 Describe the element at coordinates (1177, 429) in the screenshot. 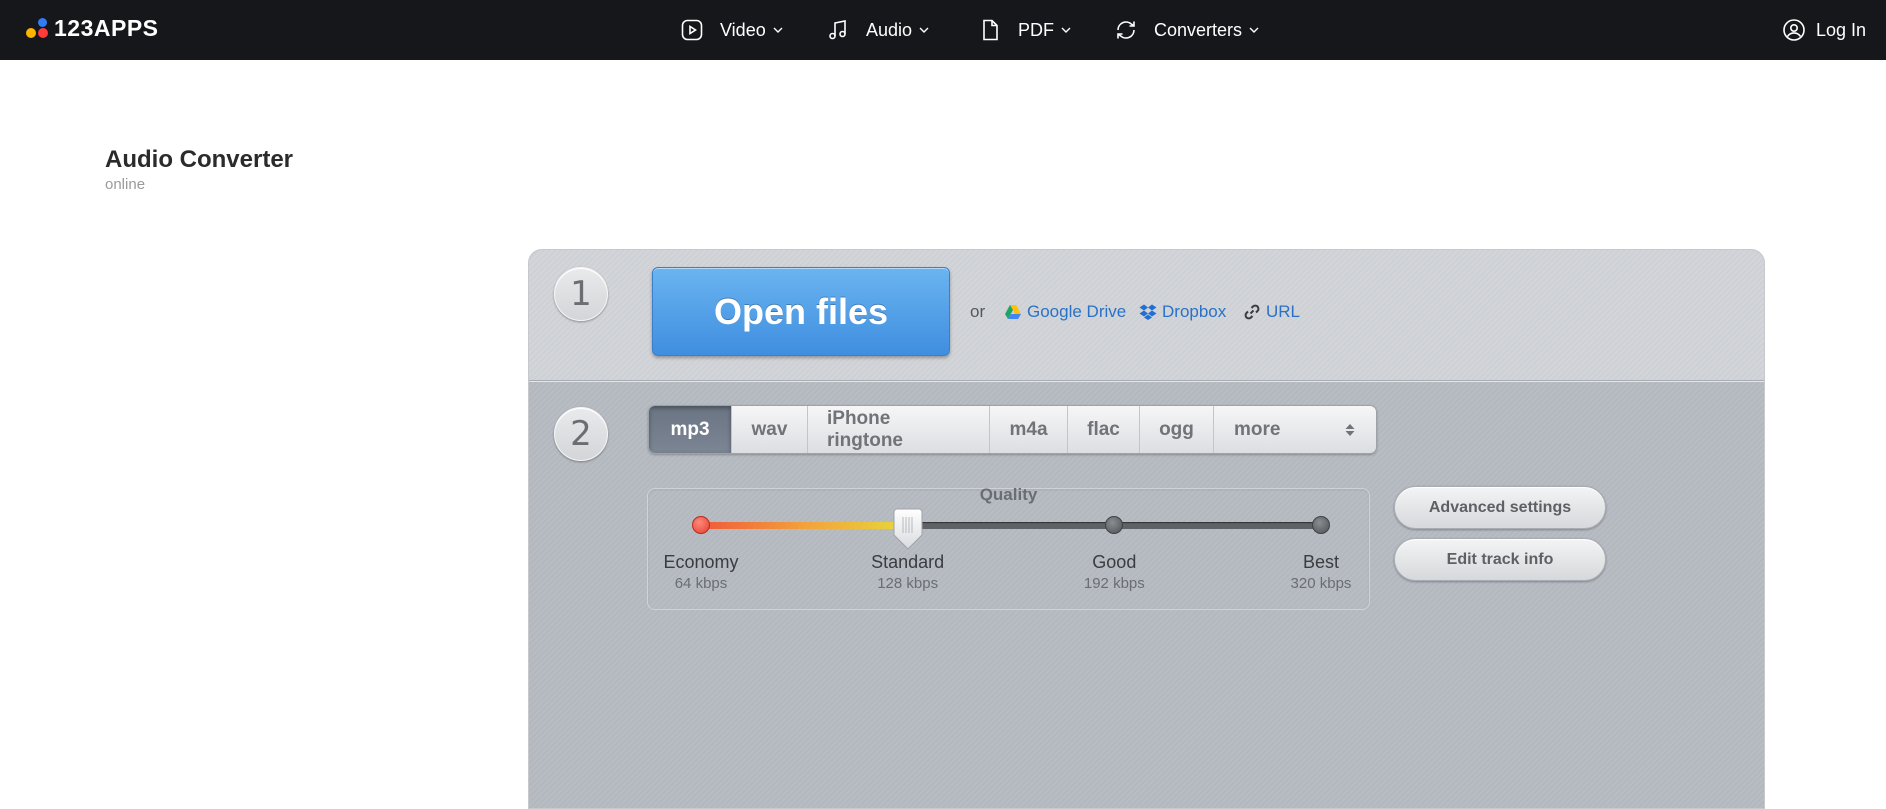

I see `format-tab-ogg: ogg` at that location.